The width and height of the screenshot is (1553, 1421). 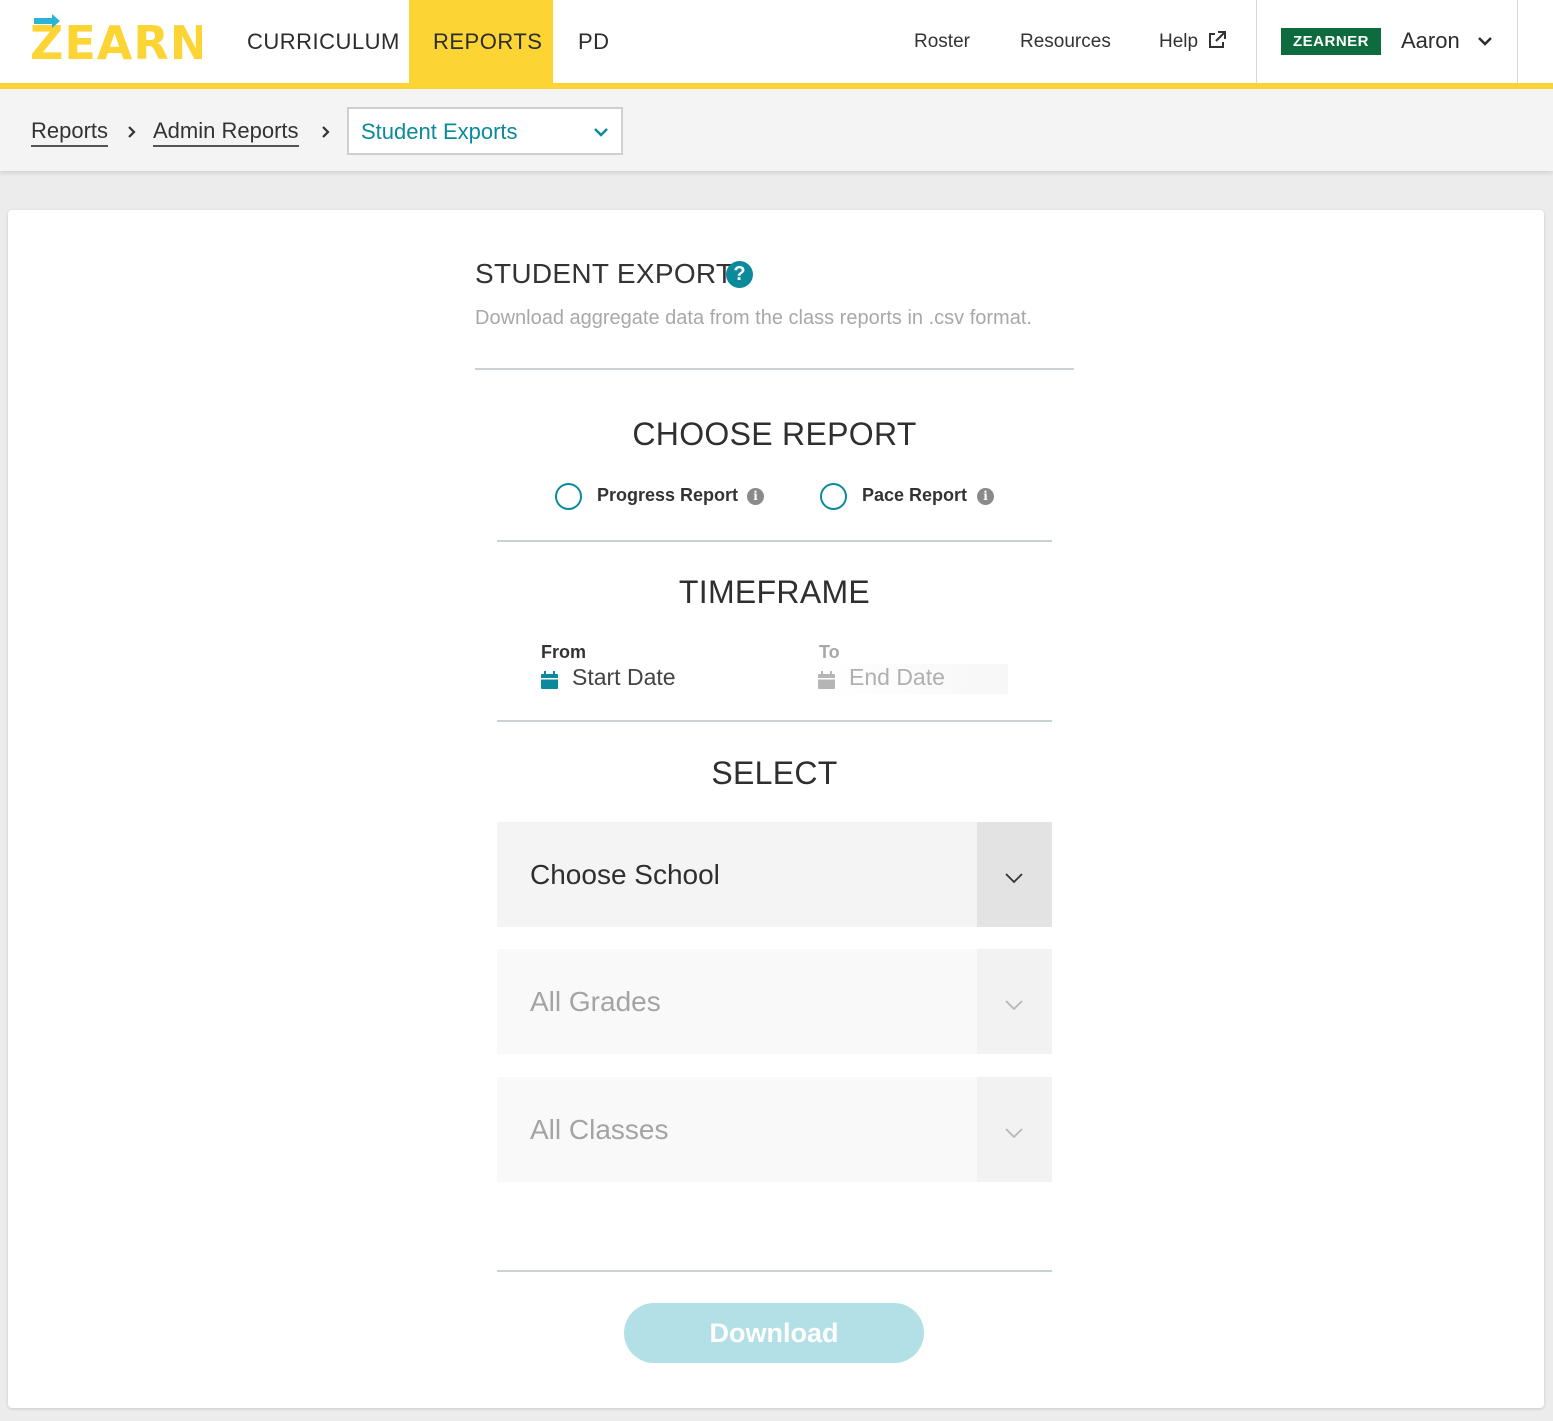 I want to click on timeframe-heading: TIMEFRAME, so click(x=774, y=592).